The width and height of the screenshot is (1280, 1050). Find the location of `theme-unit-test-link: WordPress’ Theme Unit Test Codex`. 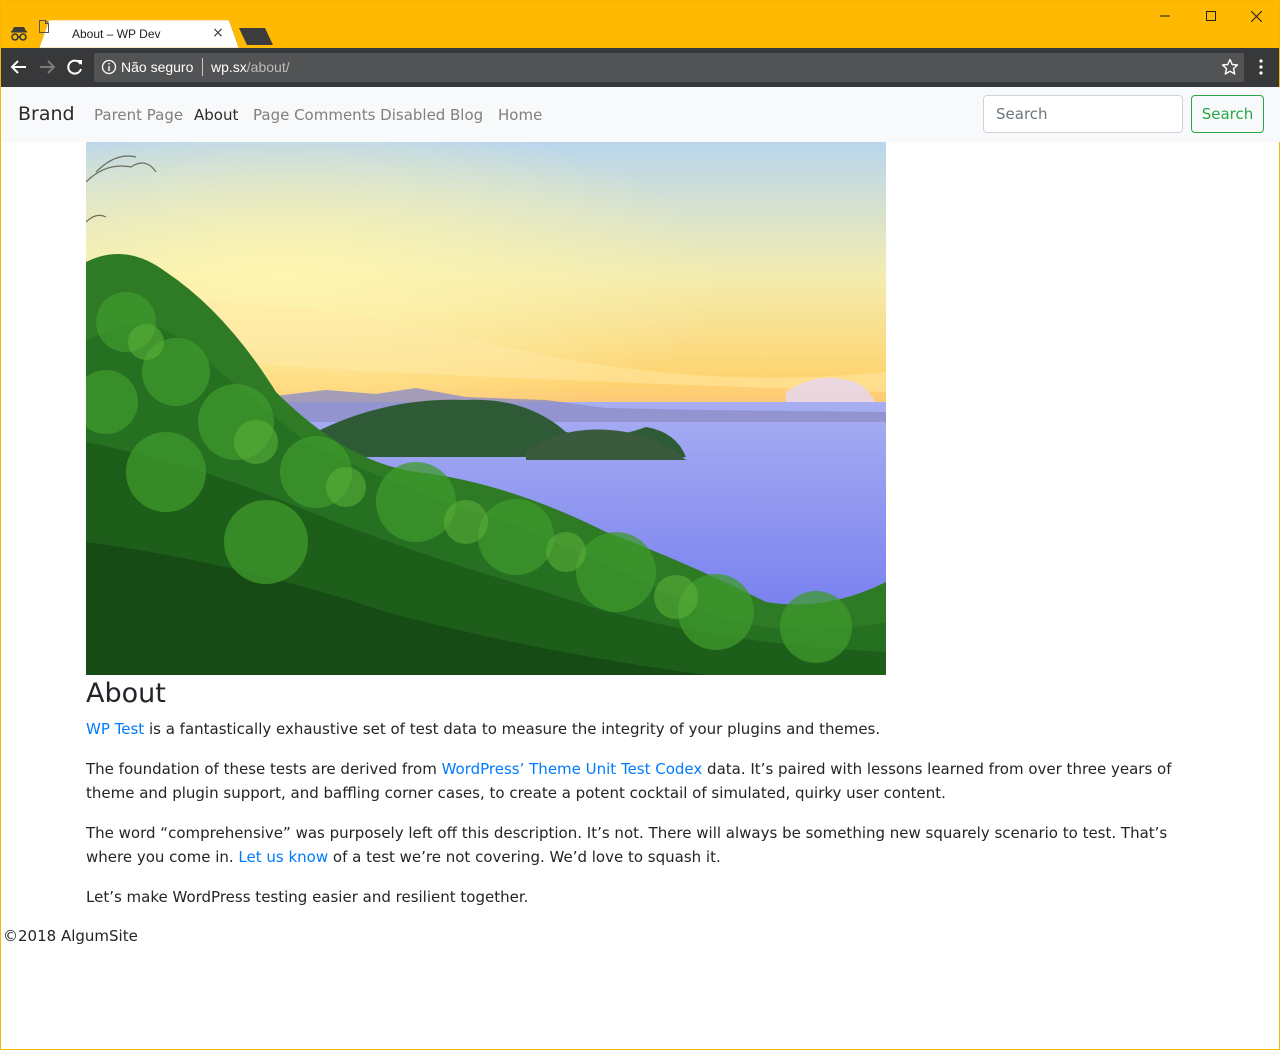

theme-unit-test-link: WordPress’ Theme Unit Test Codex is located at coordinates (572, 769).